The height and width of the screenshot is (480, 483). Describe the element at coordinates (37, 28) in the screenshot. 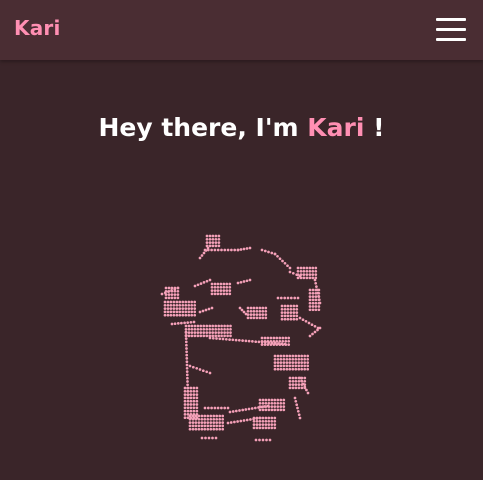

I see `brand-logo-link: Kari` at that location.